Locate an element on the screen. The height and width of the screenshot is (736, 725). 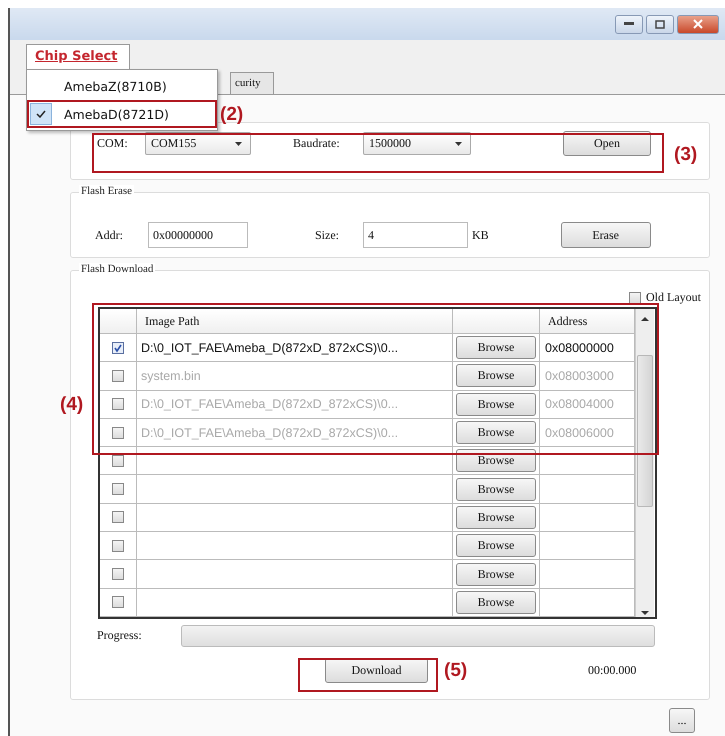
download-button: Download is located at coordinates (376, 670).